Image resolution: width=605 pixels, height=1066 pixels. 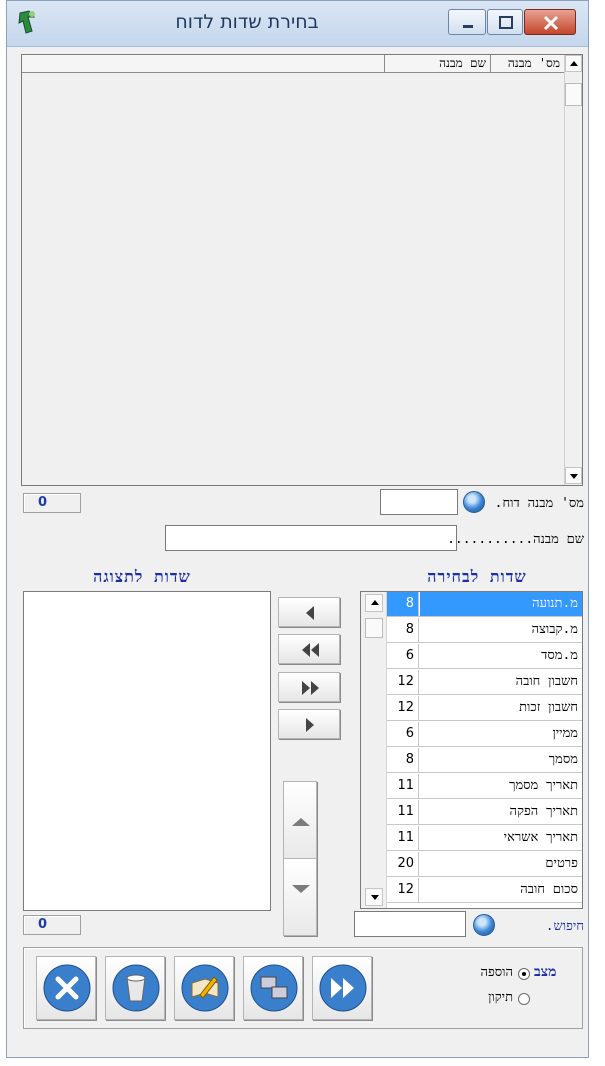 I want to click on display-fields-title: שדות לתצוגה, so click(x=142, y=576).